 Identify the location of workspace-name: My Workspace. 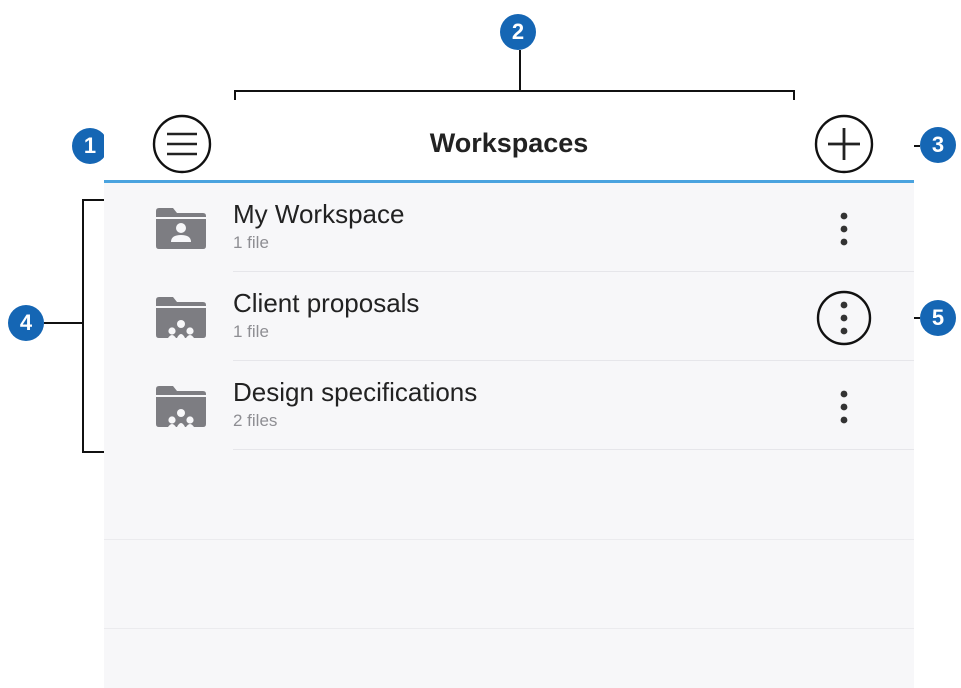
(319, 214).